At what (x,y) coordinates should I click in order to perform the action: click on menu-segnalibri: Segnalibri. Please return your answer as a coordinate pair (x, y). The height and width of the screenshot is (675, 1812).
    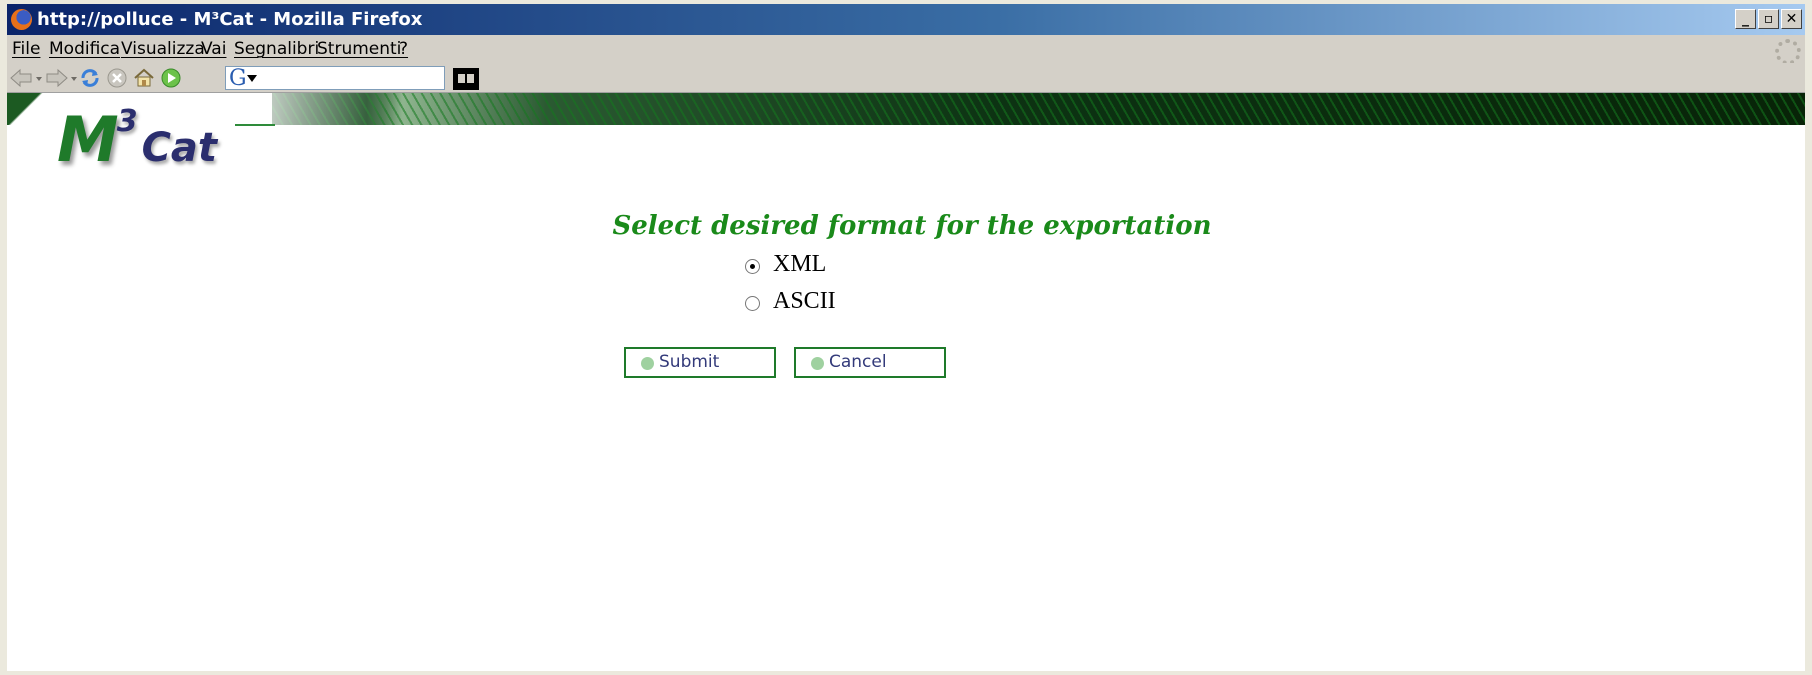
    Looking at the image, I should click on (276, 49).